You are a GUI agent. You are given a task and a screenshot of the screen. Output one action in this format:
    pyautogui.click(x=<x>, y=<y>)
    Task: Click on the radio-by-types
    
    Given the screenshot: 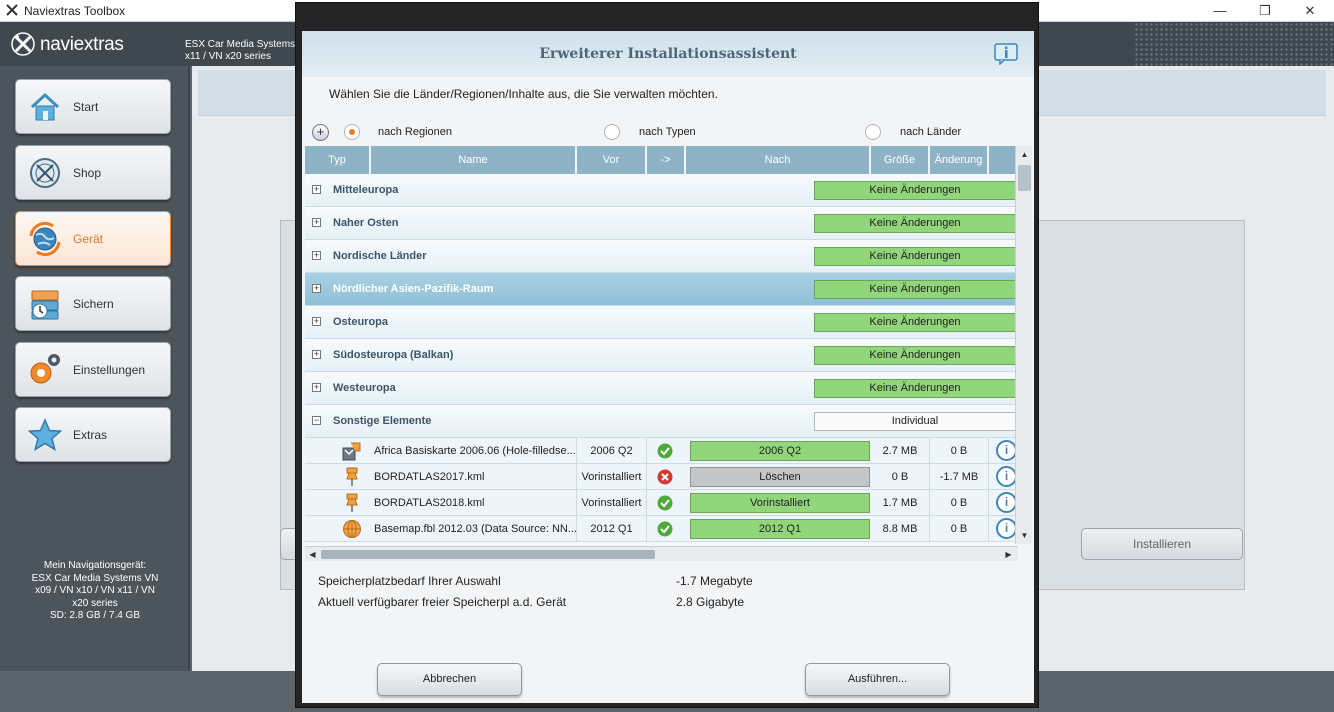 What is the action you would take?
    pyautogui.click(x=612, y=132)
    